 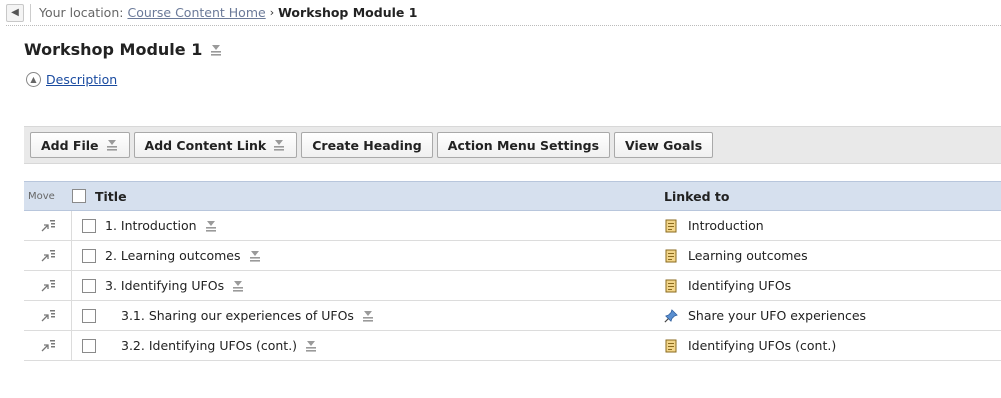 I want to click on table-row: 3. Identifying UFOs Identifying UFOs, so click(x=512, y=286).